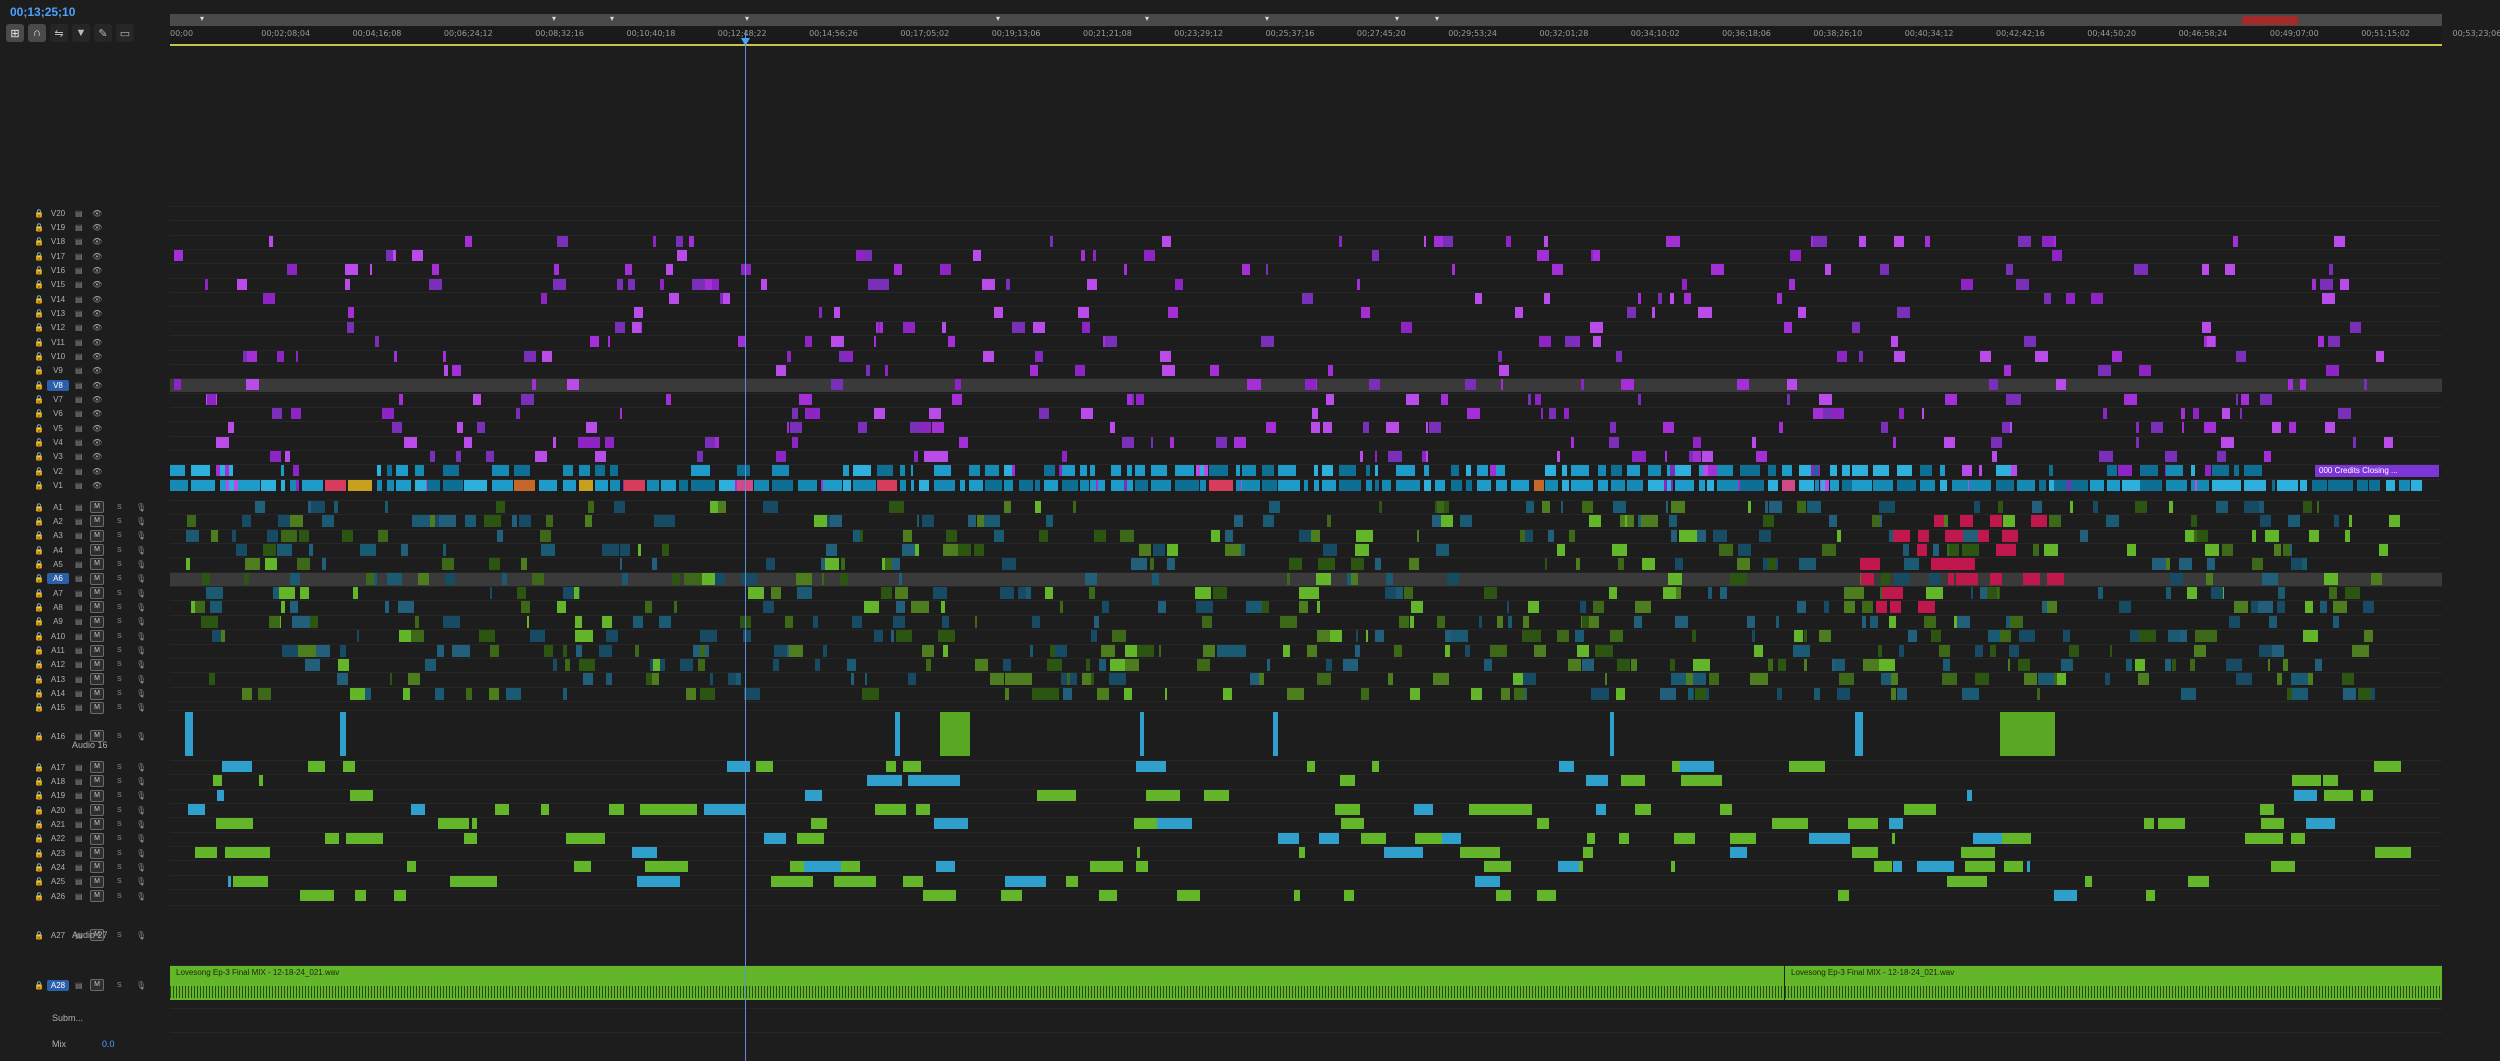  I want to click on sync-lock-icon: ▤, so click(79, 550).